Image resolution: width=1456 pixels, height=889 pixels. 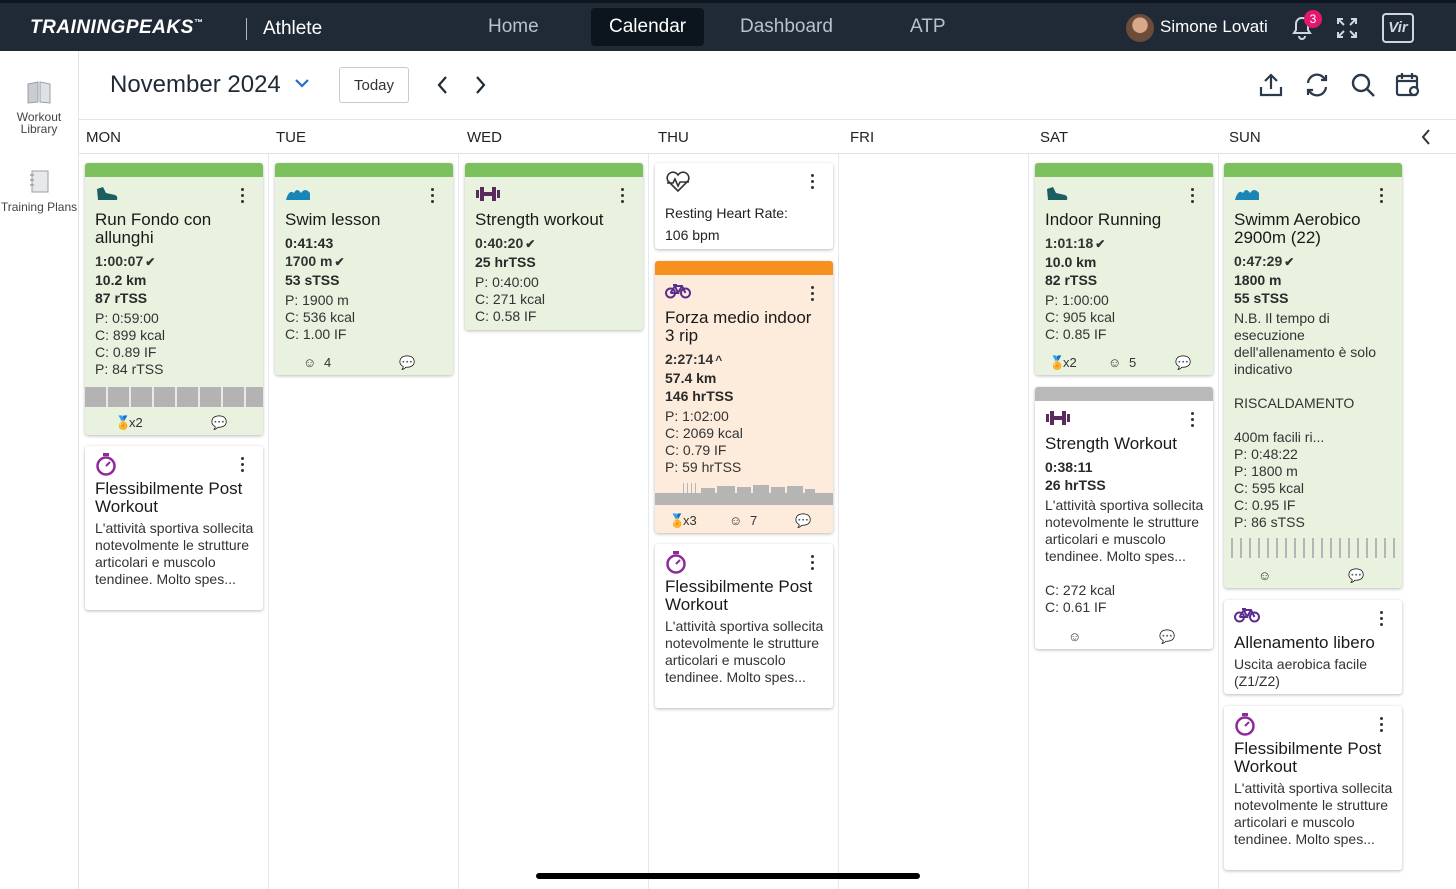 What do you see at coordinates (744, 494) in the screenshot?
I see `workout-graph` at bounding box center [744, 494].